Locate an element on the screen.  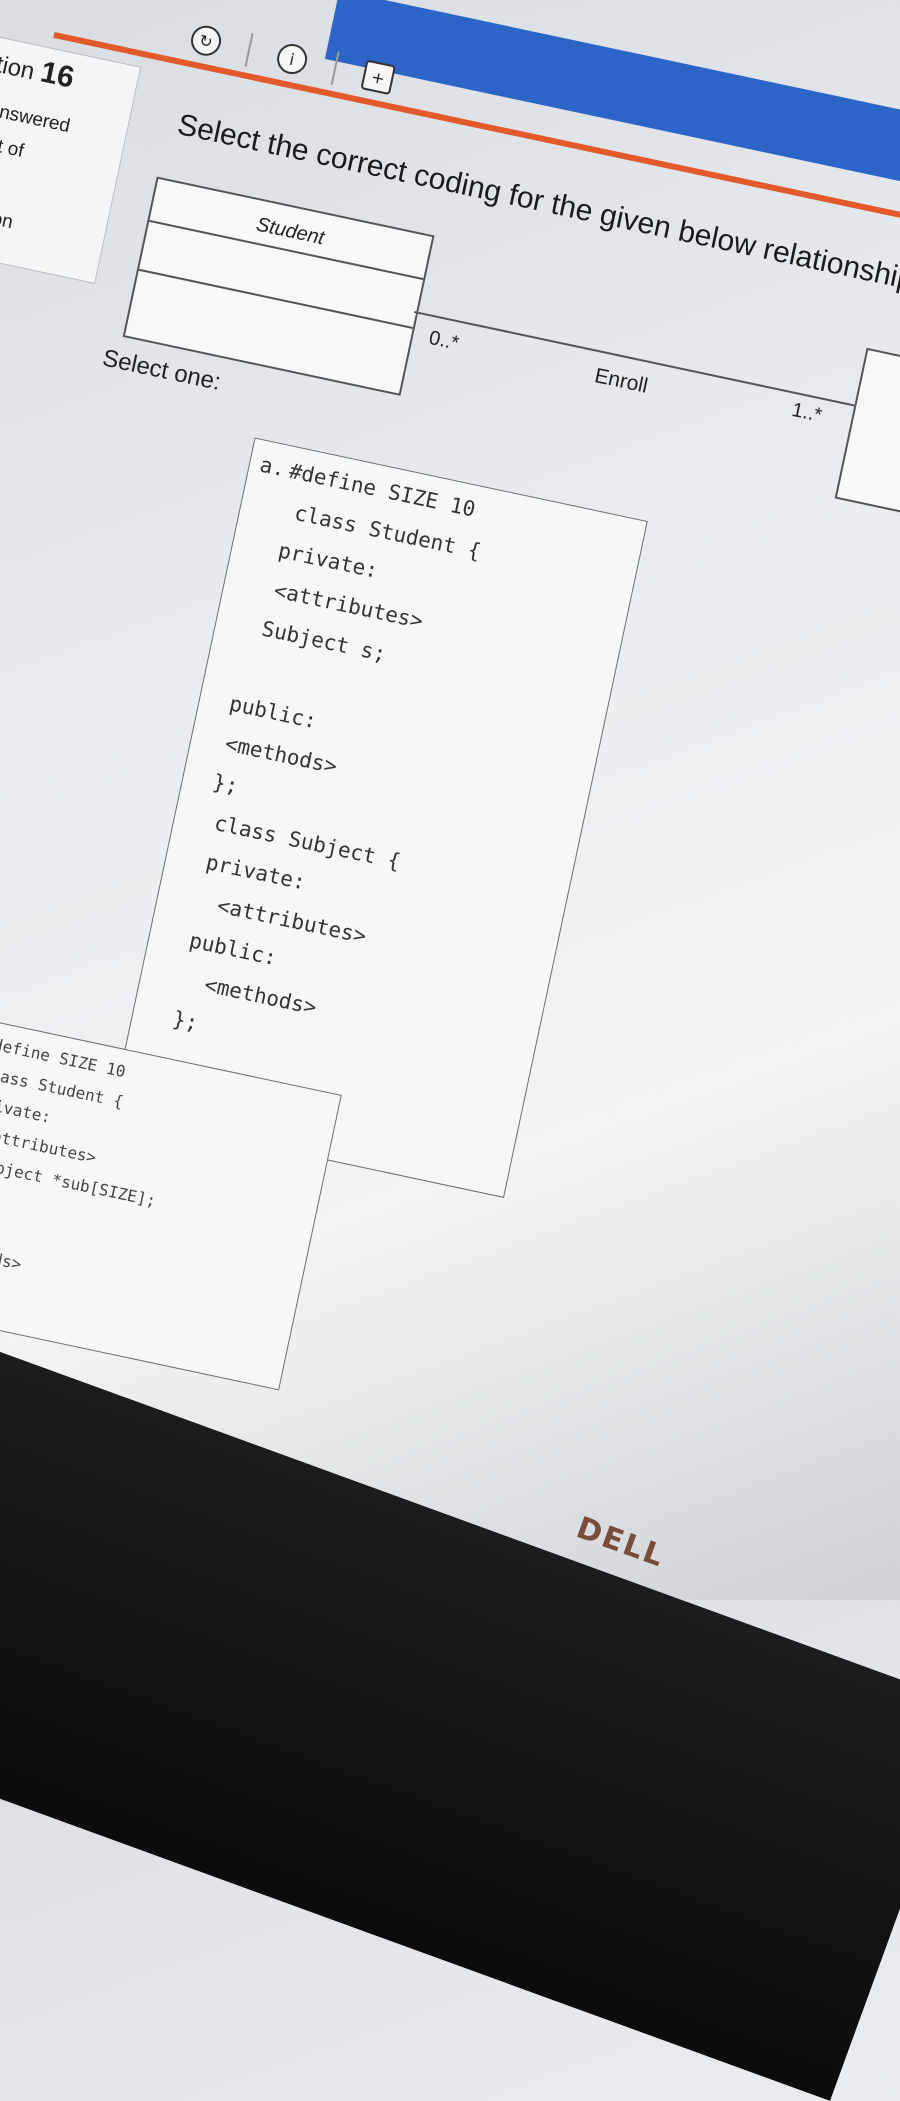
uml-multiplicity-left: 0..* is located at coordinates (443, 340).